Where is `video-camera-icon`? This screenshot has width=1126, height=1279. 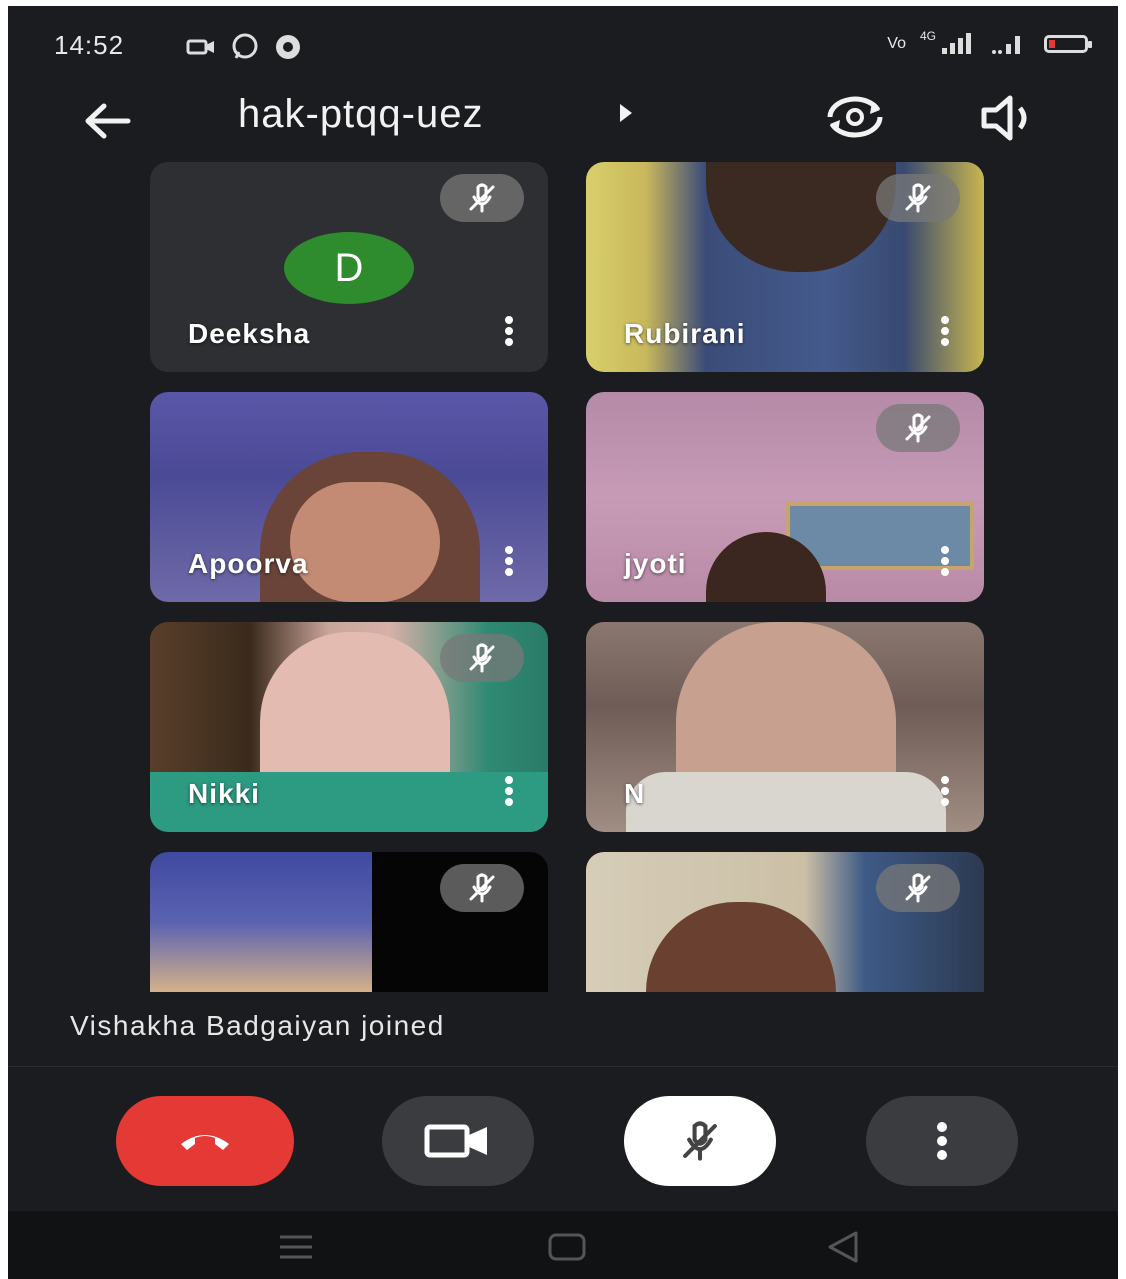
video-camera-icon is located at coordinates (455, 1141).